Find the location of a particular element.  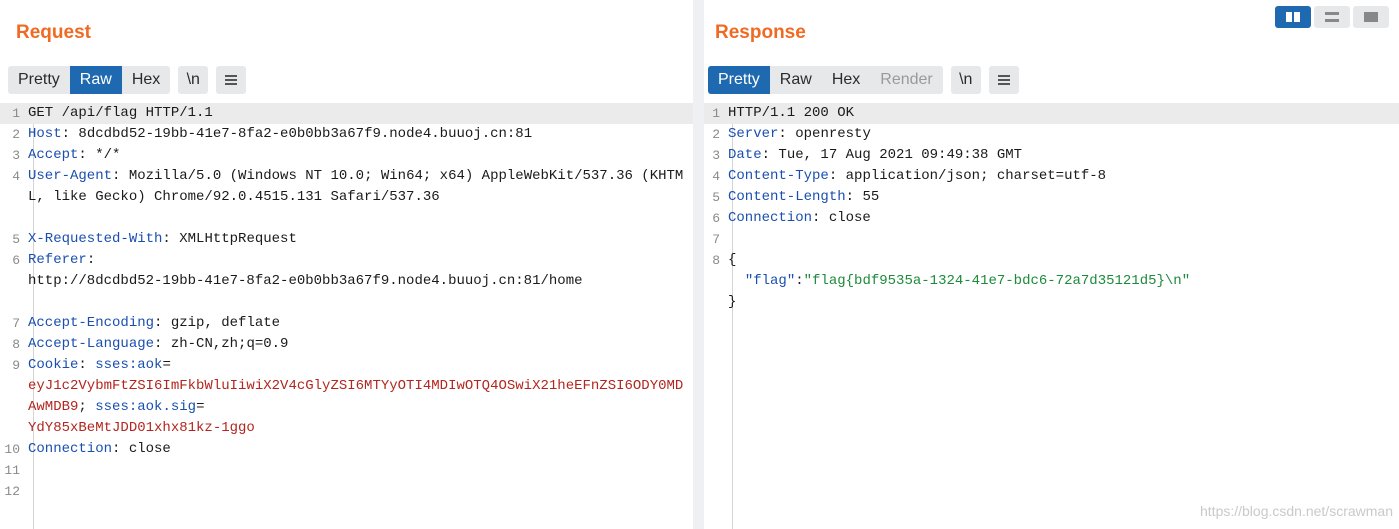

status-line: HTTP/1.1 200 OK is located at coordinates (791, 113).